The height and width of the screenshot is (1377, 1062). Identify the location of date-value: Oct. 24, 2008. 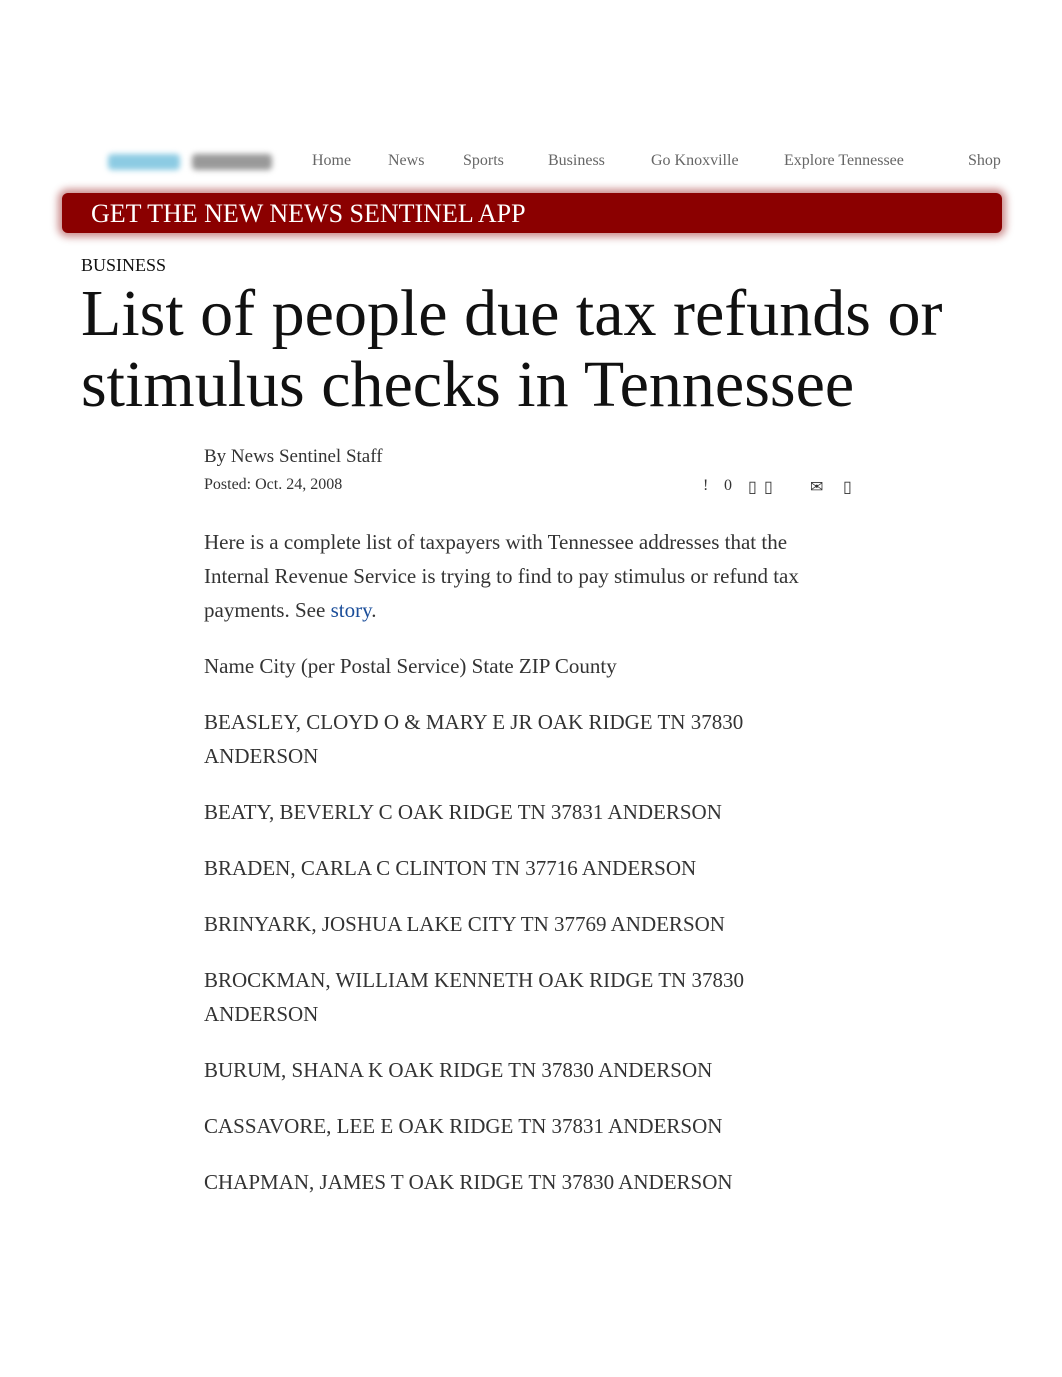
(299, 484).